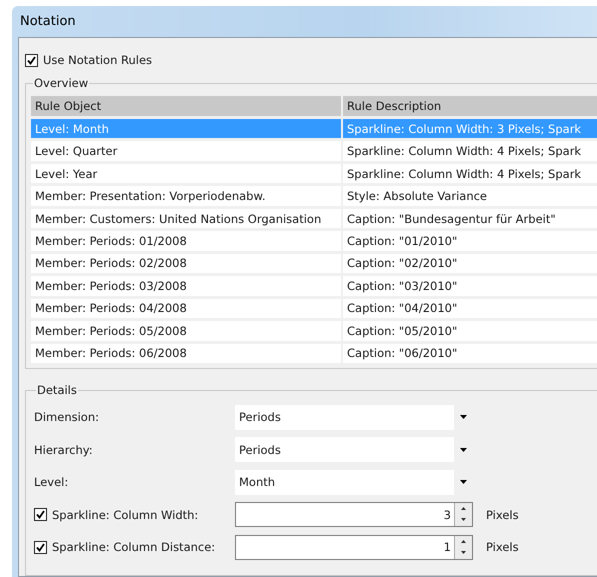 The image size is (597, 577). Describe the element at coordinates (470, 331) in the screenshot. I see `table-cell: Caption: "05/2010"` at that location.